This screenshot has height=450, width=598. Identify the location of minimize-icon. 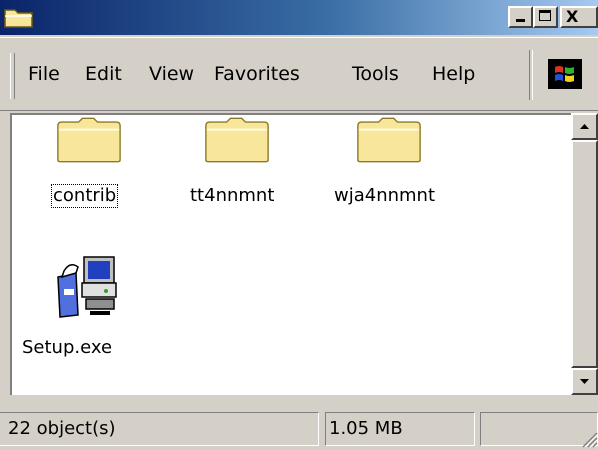
(520, 20).